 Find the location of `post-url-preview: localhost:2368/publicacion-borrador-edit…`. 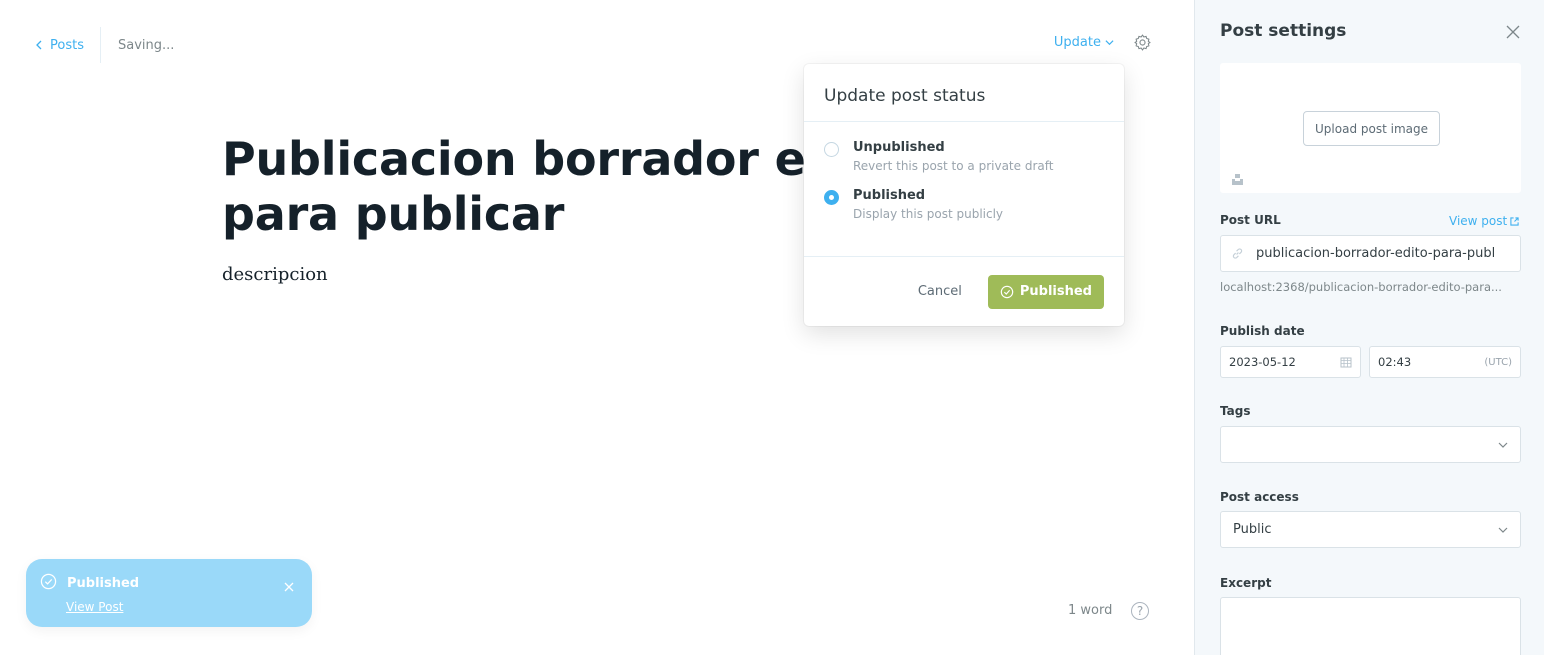

post-url-preview: localhost:2368/publicacion-borrador-edit… is located at coordinates (1361, 287).